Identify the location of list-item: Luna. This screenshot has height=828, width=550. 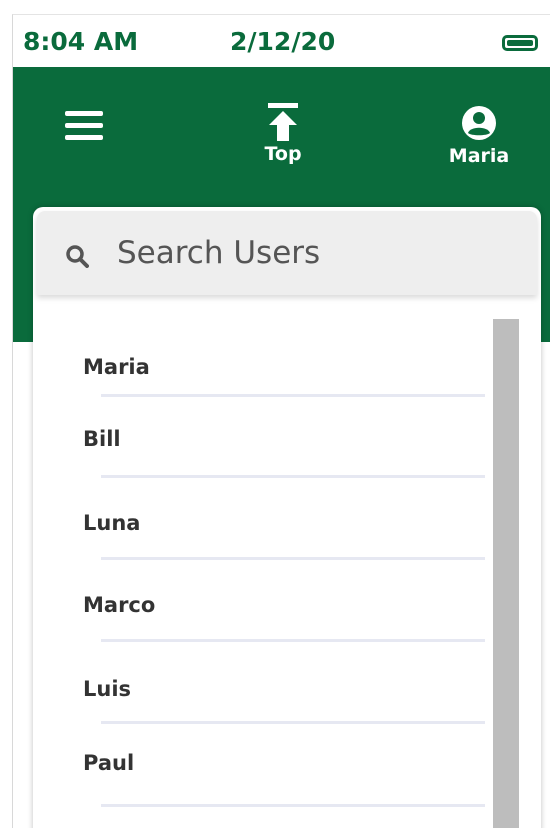
(283, 528).